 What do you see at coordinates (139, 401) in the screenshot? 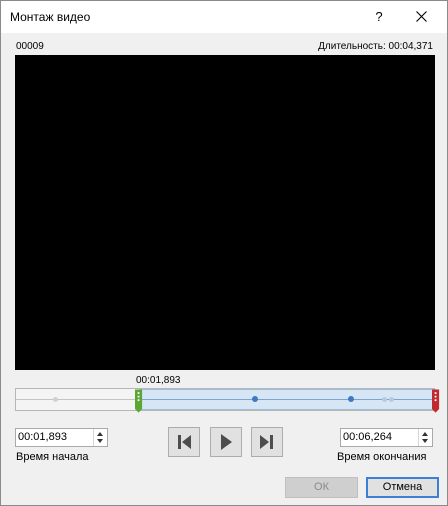
I see `start-trim-handle` at bounding box center [139, 401].